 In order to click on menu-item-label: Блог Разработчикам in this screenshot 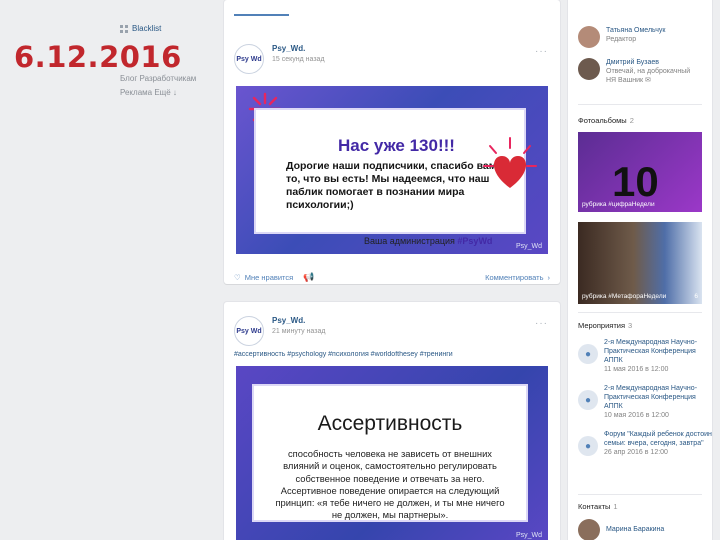, I will do `click(158, 78)`.